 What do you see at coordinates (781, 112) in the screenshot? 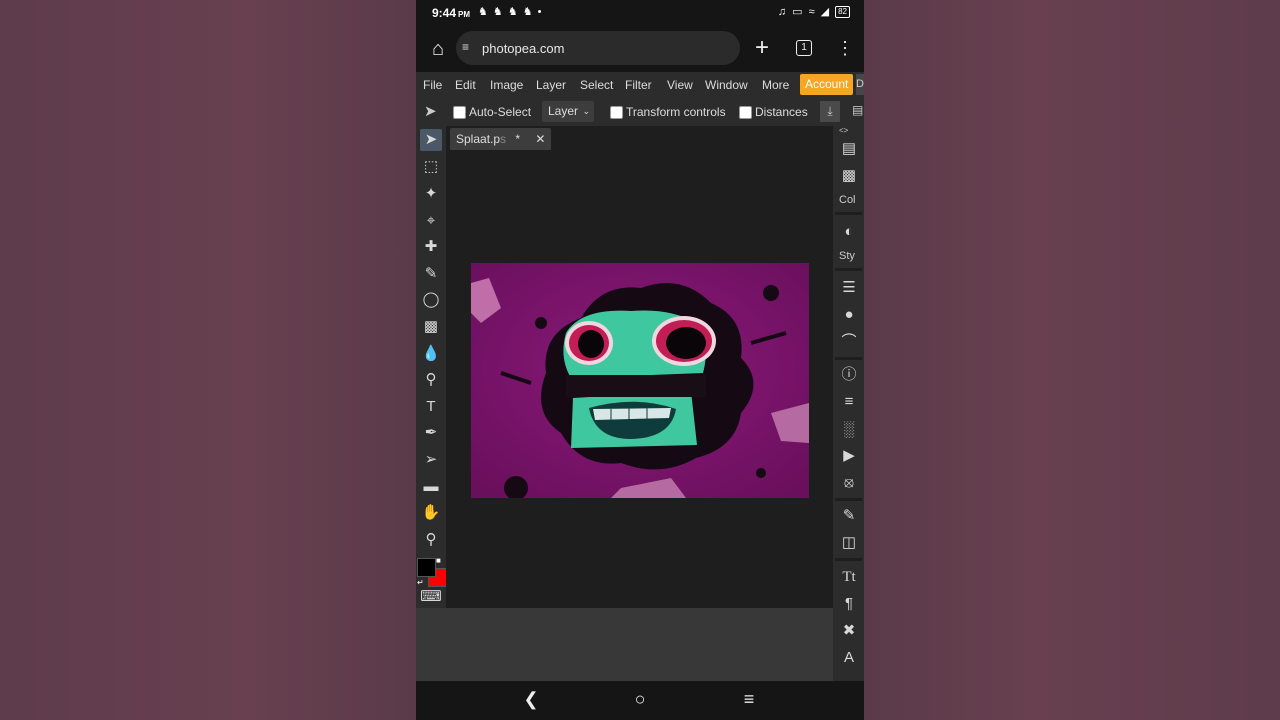
I see `distances-label: Distances` at bounding box center [781, 112].